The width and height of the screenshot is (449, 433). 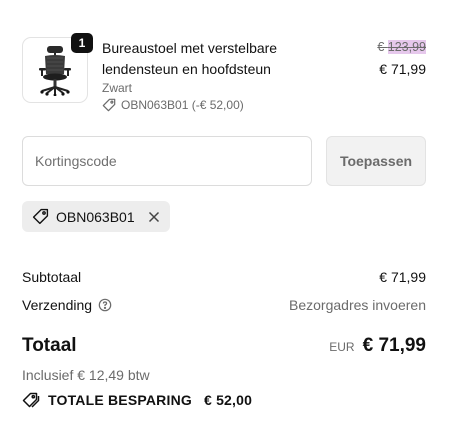 I want to click on original-price: € 123,99, so click(x=401, y=47).